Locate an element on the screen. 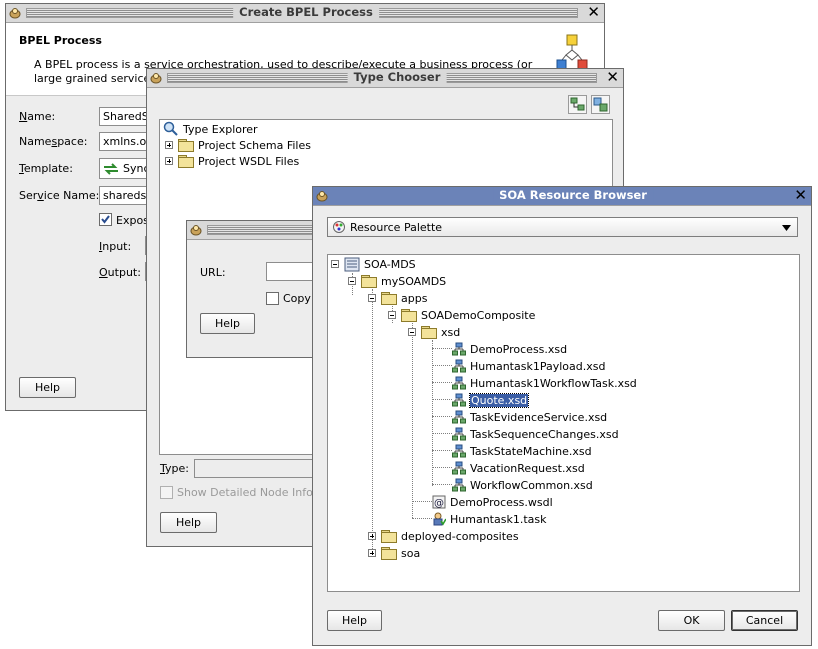 This screenshot has width=818, height=649. bpel-help-button: Help is located at coordinates (47, 387).